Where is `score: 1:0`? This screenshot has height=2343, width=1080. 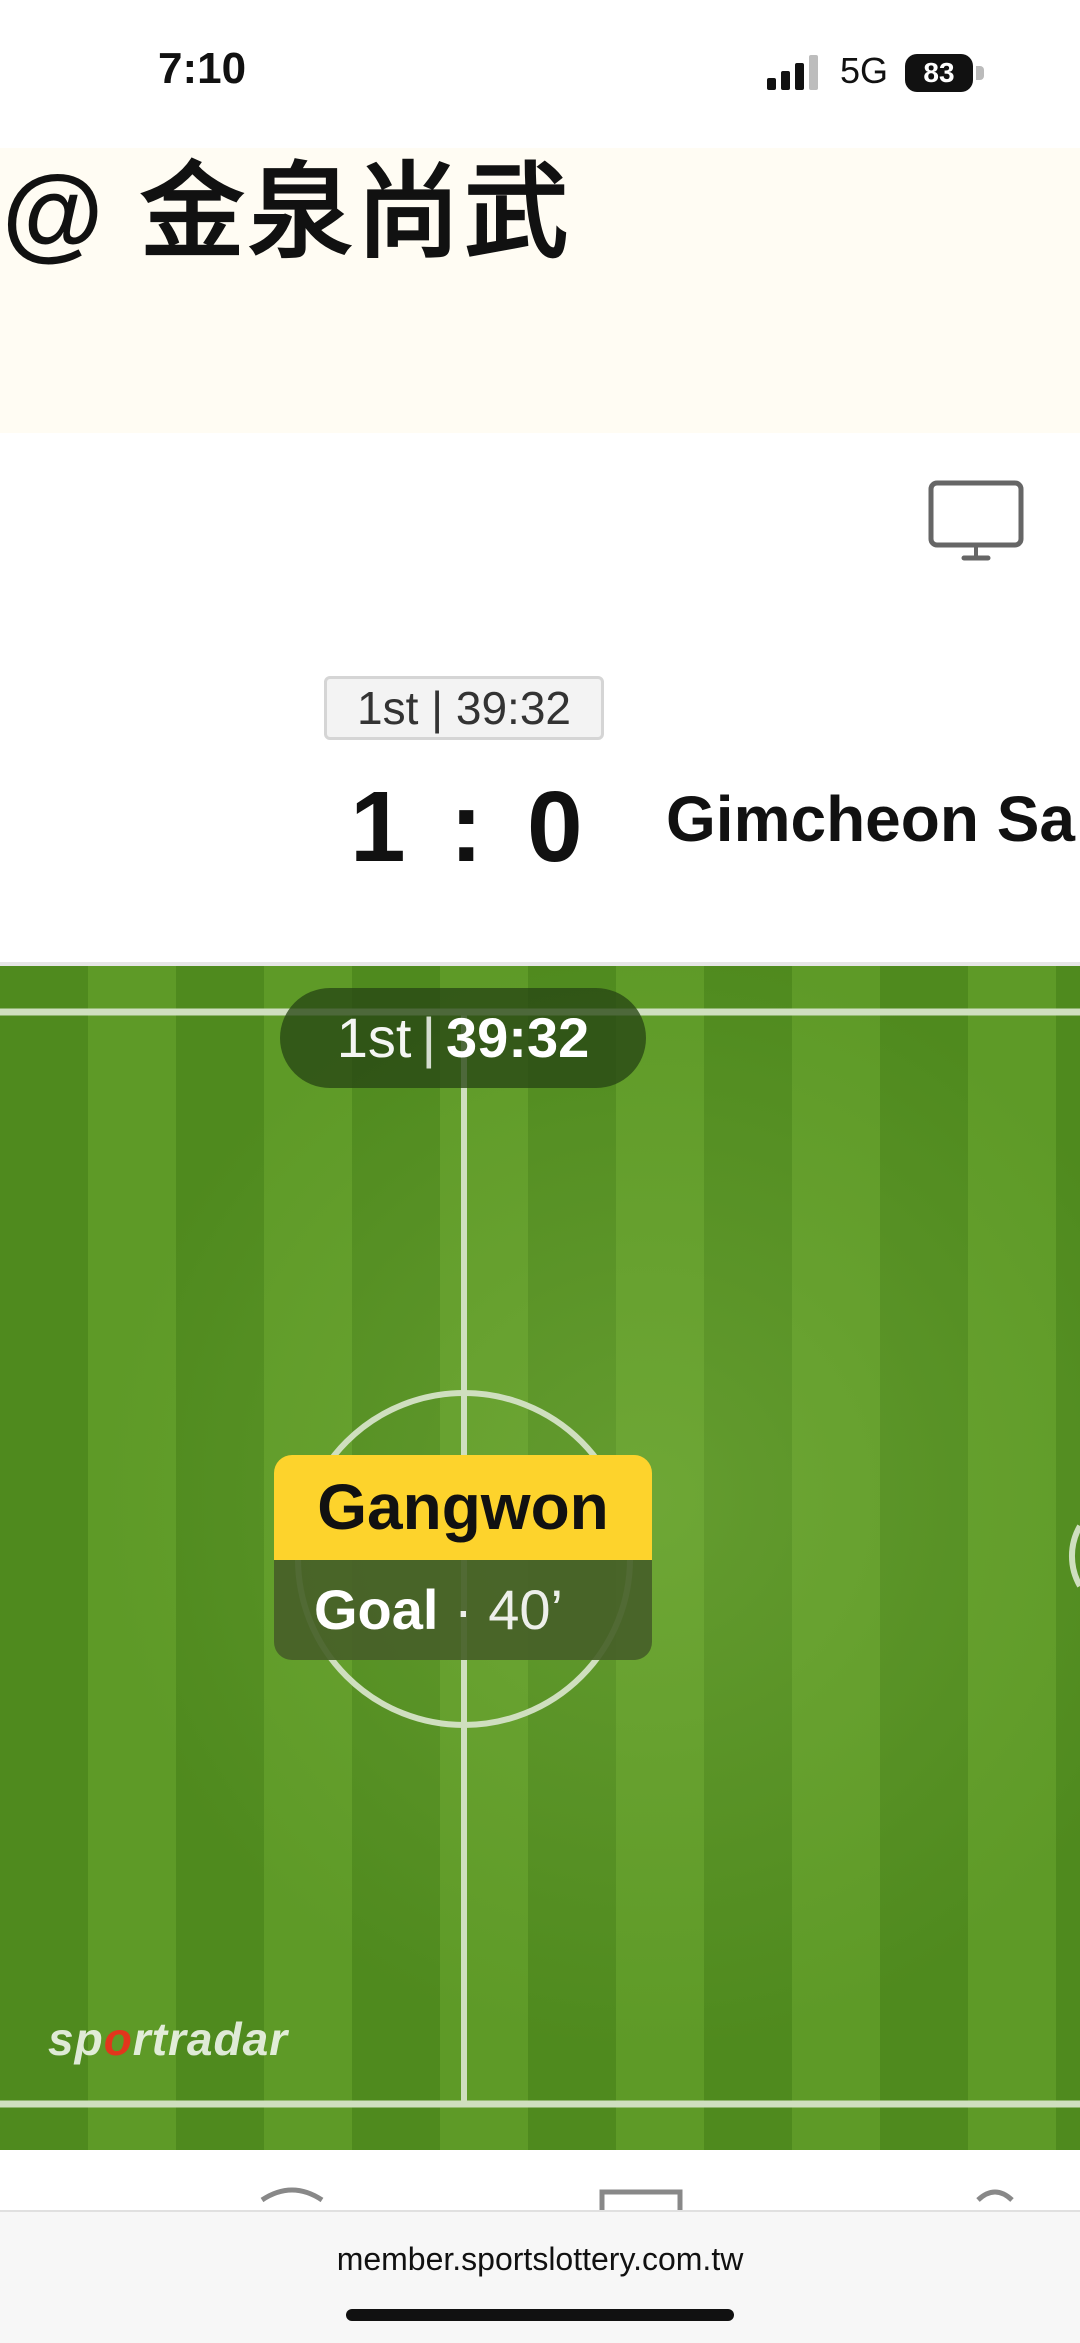 score: 1:0 is located at coordinates (468, 827).